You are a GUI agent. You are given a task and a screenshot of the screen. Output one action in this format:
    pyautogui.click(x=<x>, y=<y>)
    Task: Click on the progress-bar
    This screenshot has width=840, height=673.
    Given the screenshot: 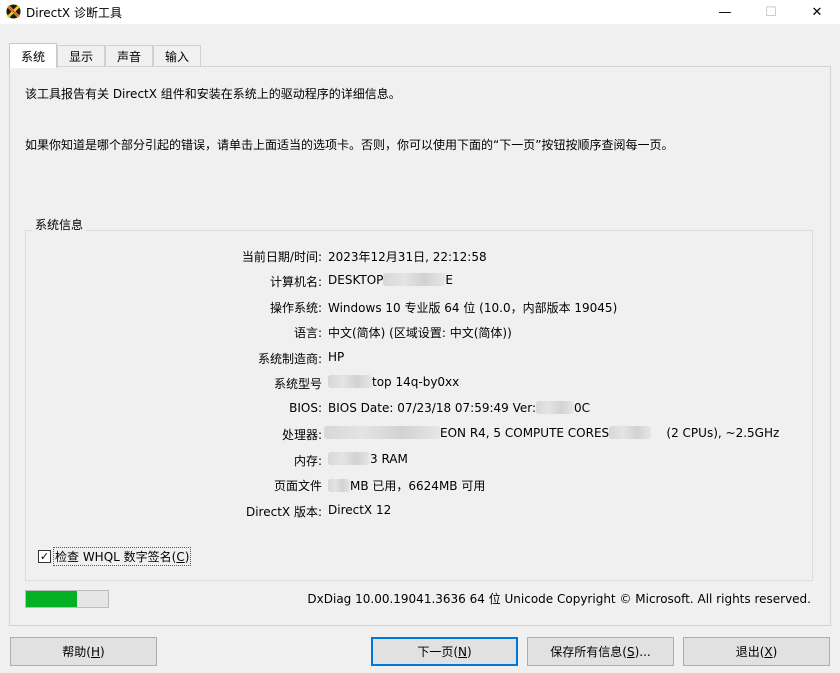 What is the action you would take?
    pyautogui.click(x=67, y=599)
    